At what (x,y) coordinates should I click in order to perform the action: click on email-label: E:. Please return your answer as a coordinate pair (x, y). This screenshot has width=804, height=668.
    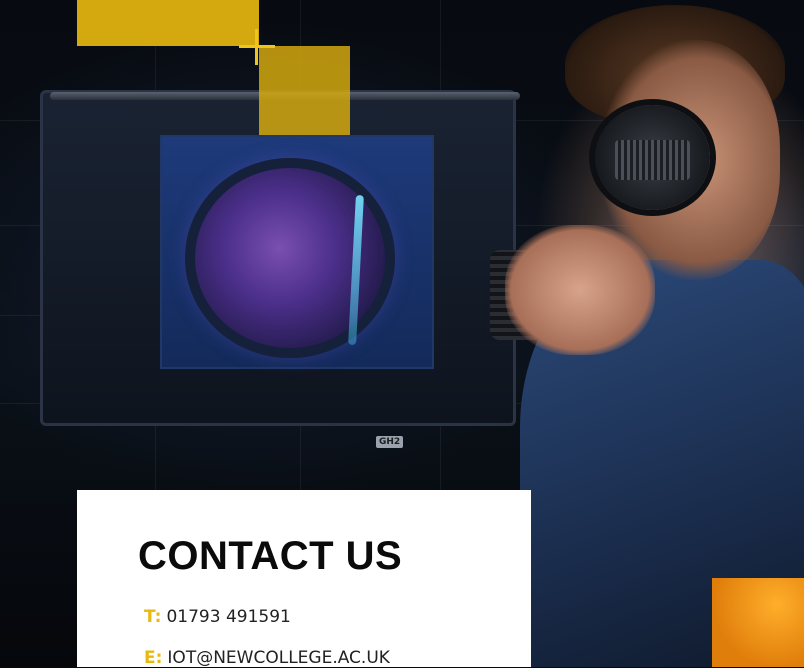
    Looking at the image, I should click on (153, 658).